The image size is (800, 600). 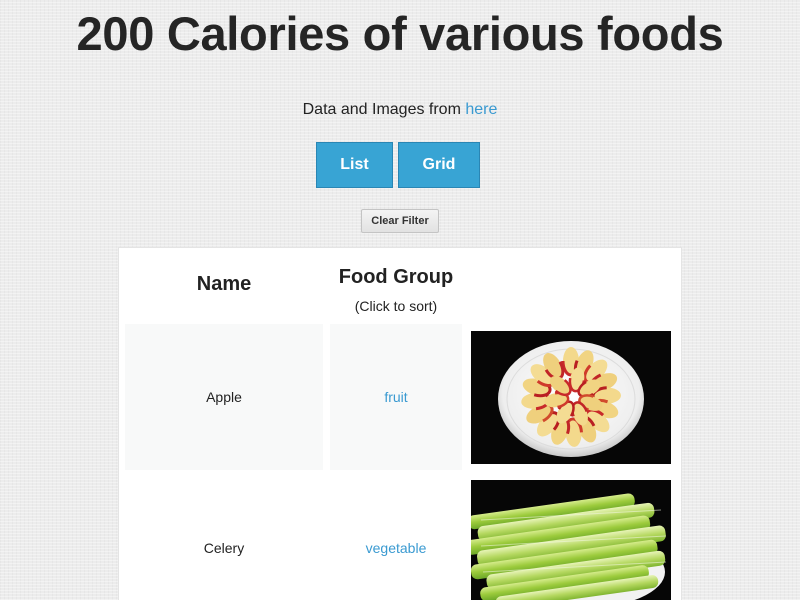 I want to click on food-name: Apple, so click(x=224, y=397).